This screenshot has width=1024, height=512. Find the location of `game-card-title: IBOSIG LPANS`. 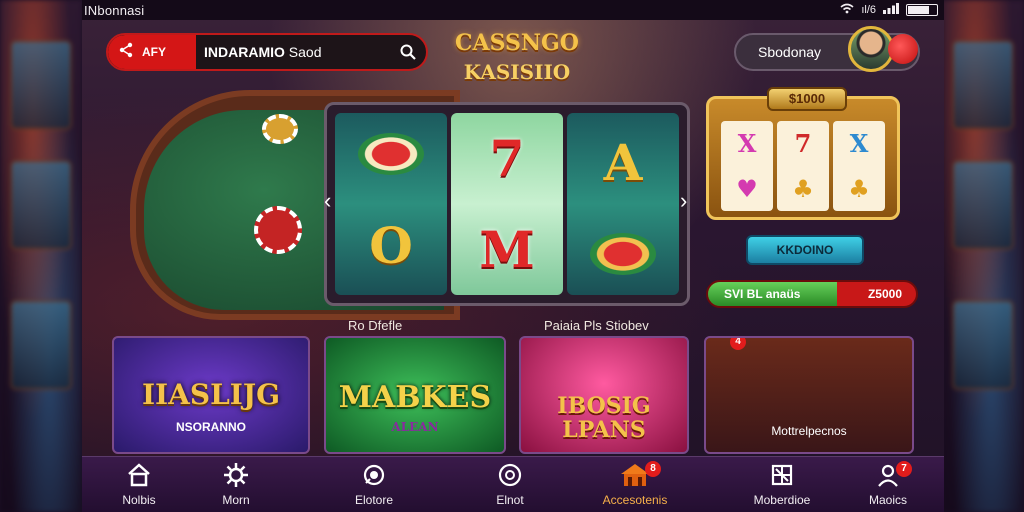

game-card-title: IBOSIG LPANS is located at coordinates (604, 418).